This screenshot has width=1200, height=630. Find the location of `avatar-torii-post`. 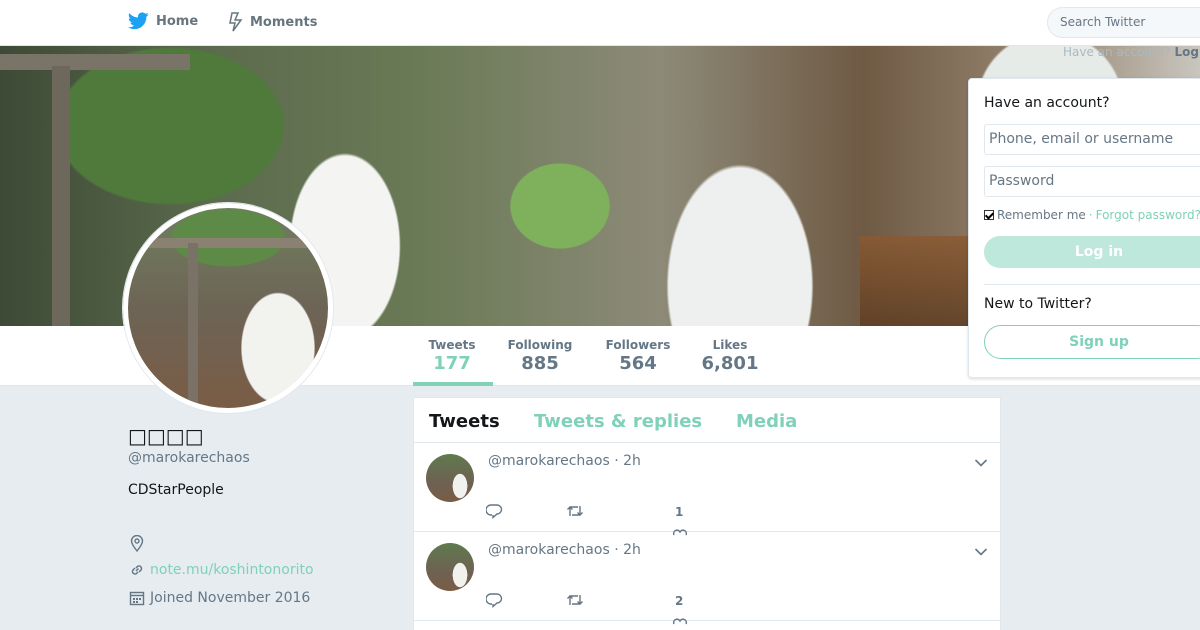

avatar-torii-post is located at coordinates (193, 325).